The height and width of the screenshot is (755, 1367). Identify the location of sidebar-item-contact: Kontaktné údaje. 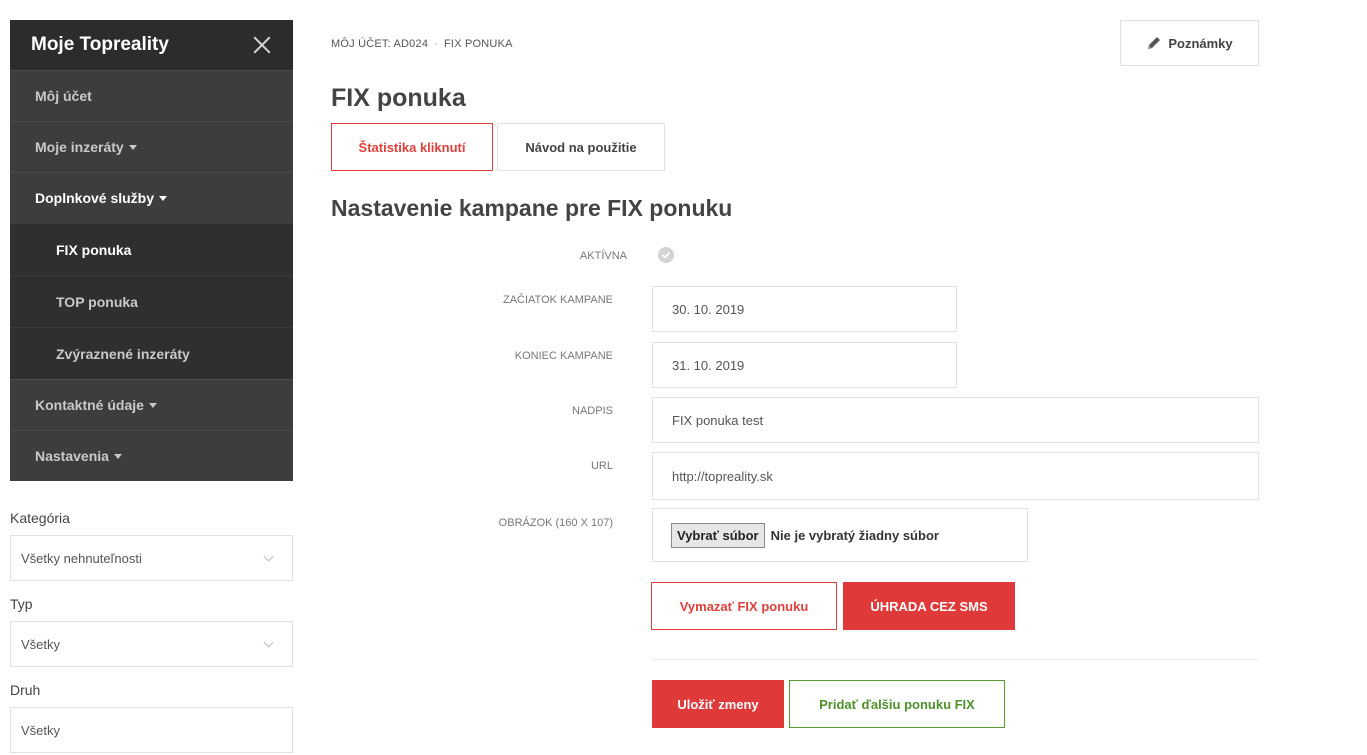
(151, 404).